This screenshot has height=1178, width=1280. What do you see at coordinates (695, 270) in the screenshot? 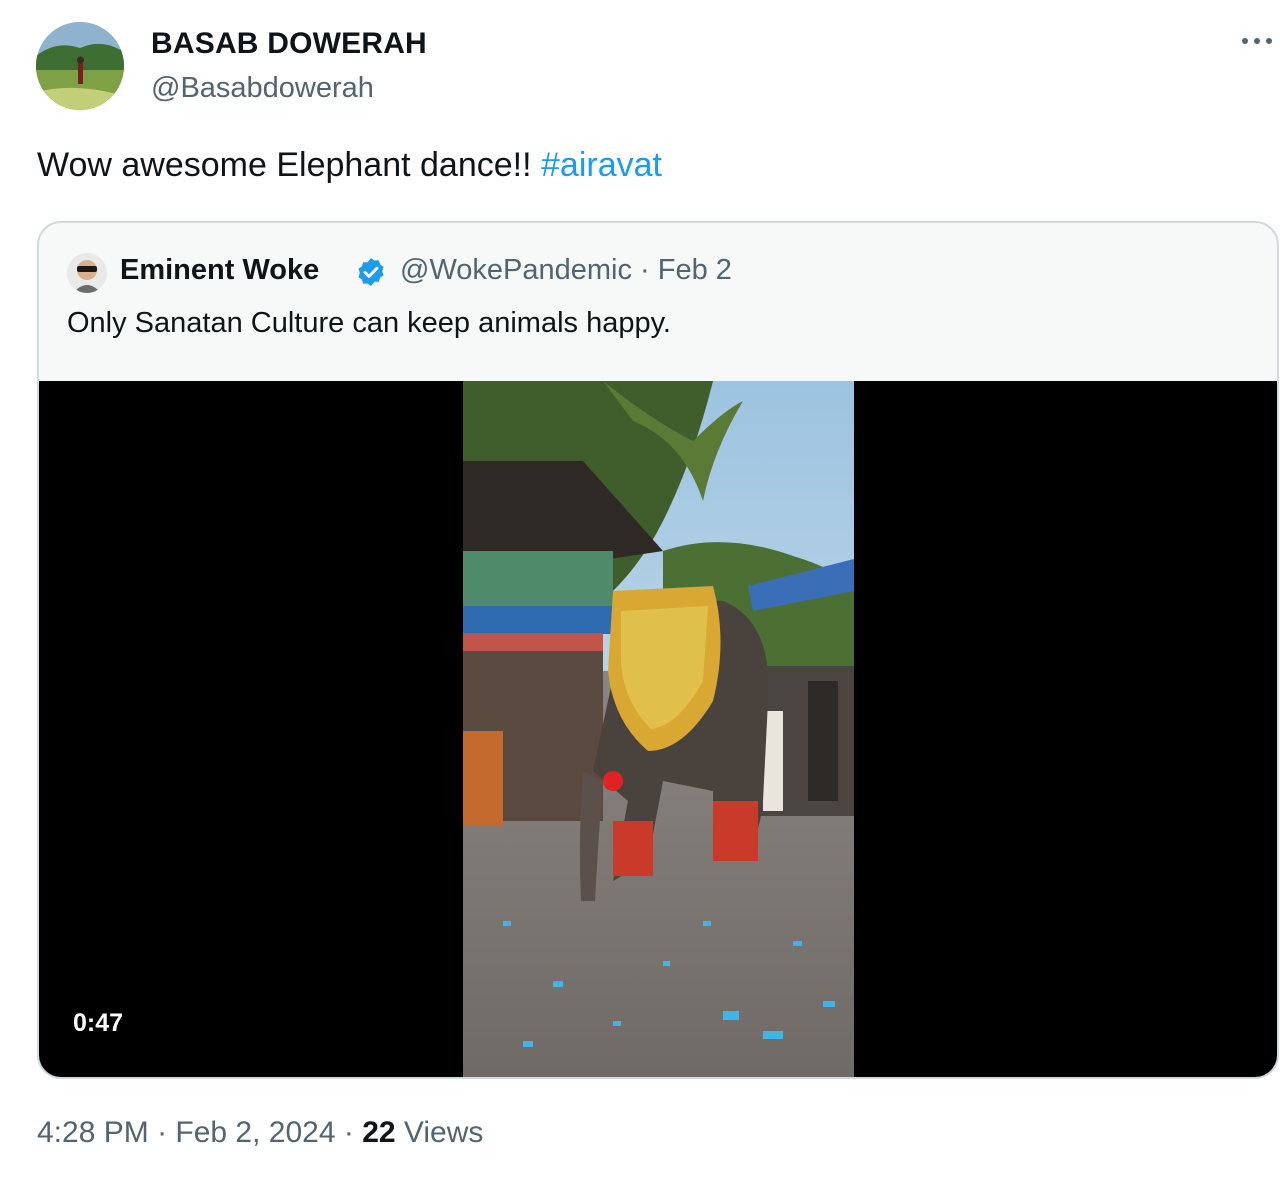
I see `quoted-date: Feb 2` at bounding box center [695, 270].